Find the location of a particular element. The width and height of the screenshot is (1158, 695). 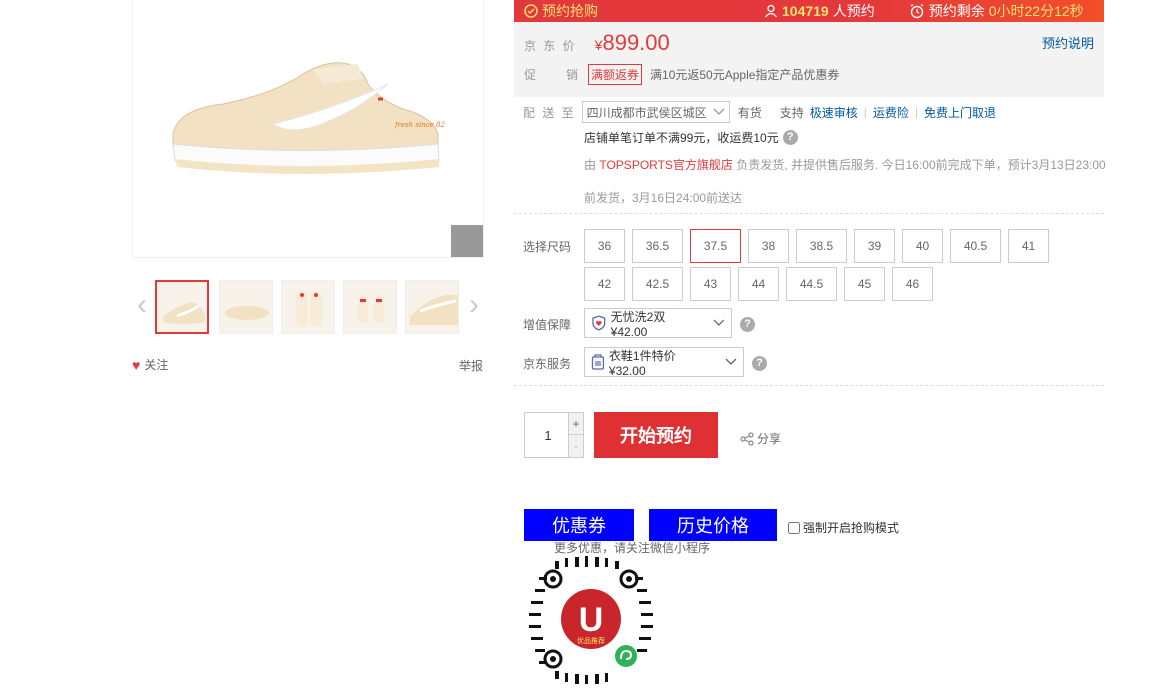

warranty-label: 增值保障 is located at coordinates (547, 325).